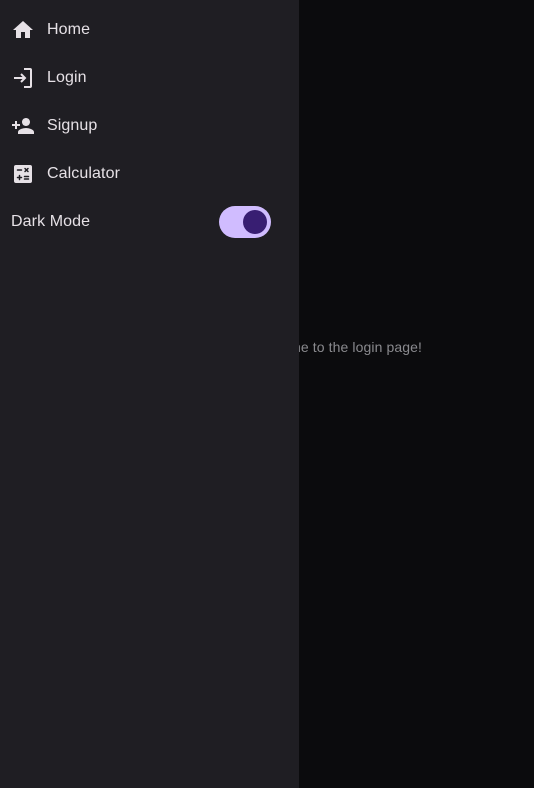 The image size is (534, 788). I want to click on drawer-item-calculator: Calculator, so click(149, 174).